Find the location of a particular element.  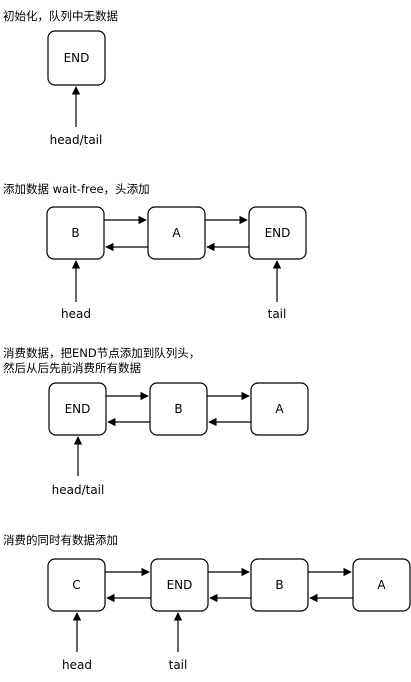

node-c-label: C is located at coordinates (76, 585).